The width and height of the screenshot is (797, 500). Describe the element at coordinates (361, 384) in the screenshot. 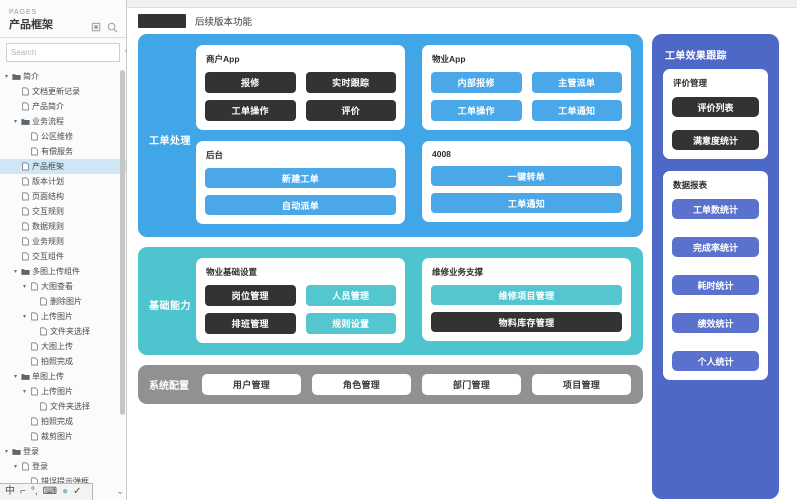

I see `button-jiaose-guanli: 角色管理` at that location.